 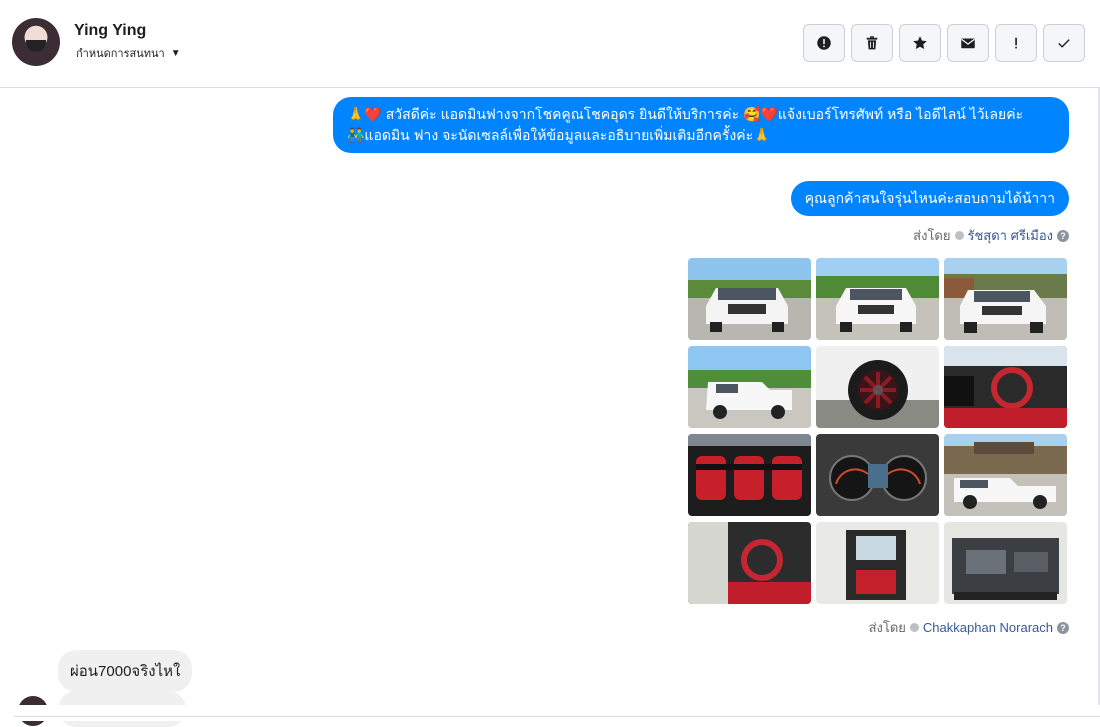 I want to click on caret-down-icon: ▼, so click(x=175, y=53).